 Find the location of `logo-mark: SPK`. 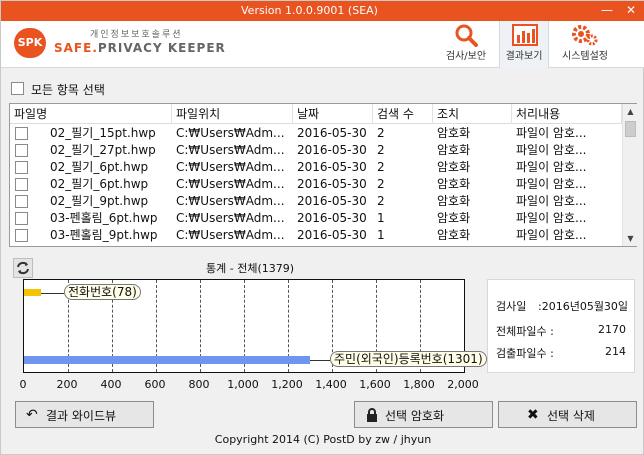

logo-mark: SPK is located at coordinates (30, 43).